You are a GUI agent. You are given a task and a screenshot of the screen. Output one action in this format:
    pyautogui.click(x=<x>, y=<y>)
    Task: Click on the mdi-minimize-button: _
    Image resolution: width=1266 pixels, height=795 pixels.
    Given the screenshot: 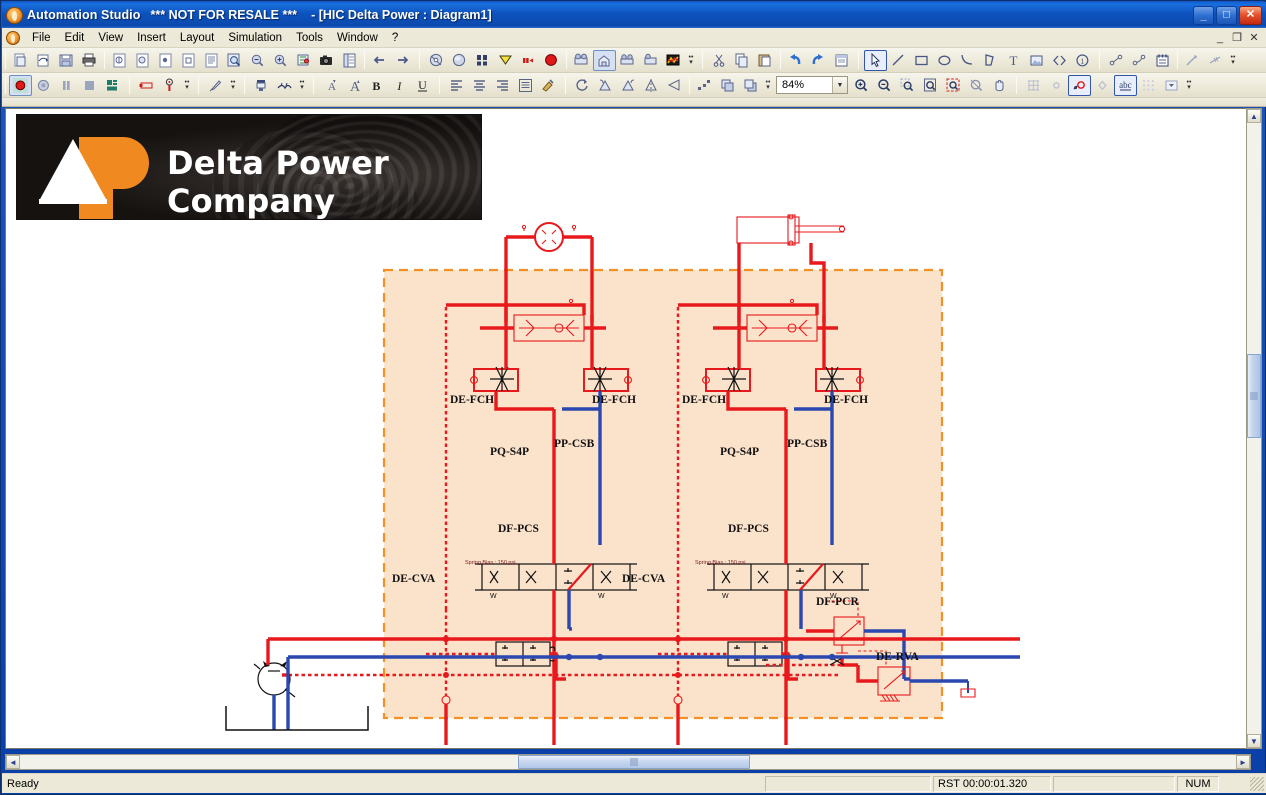 What is the action you would take?
    pyautogui.click(x=1220, y=38)
    